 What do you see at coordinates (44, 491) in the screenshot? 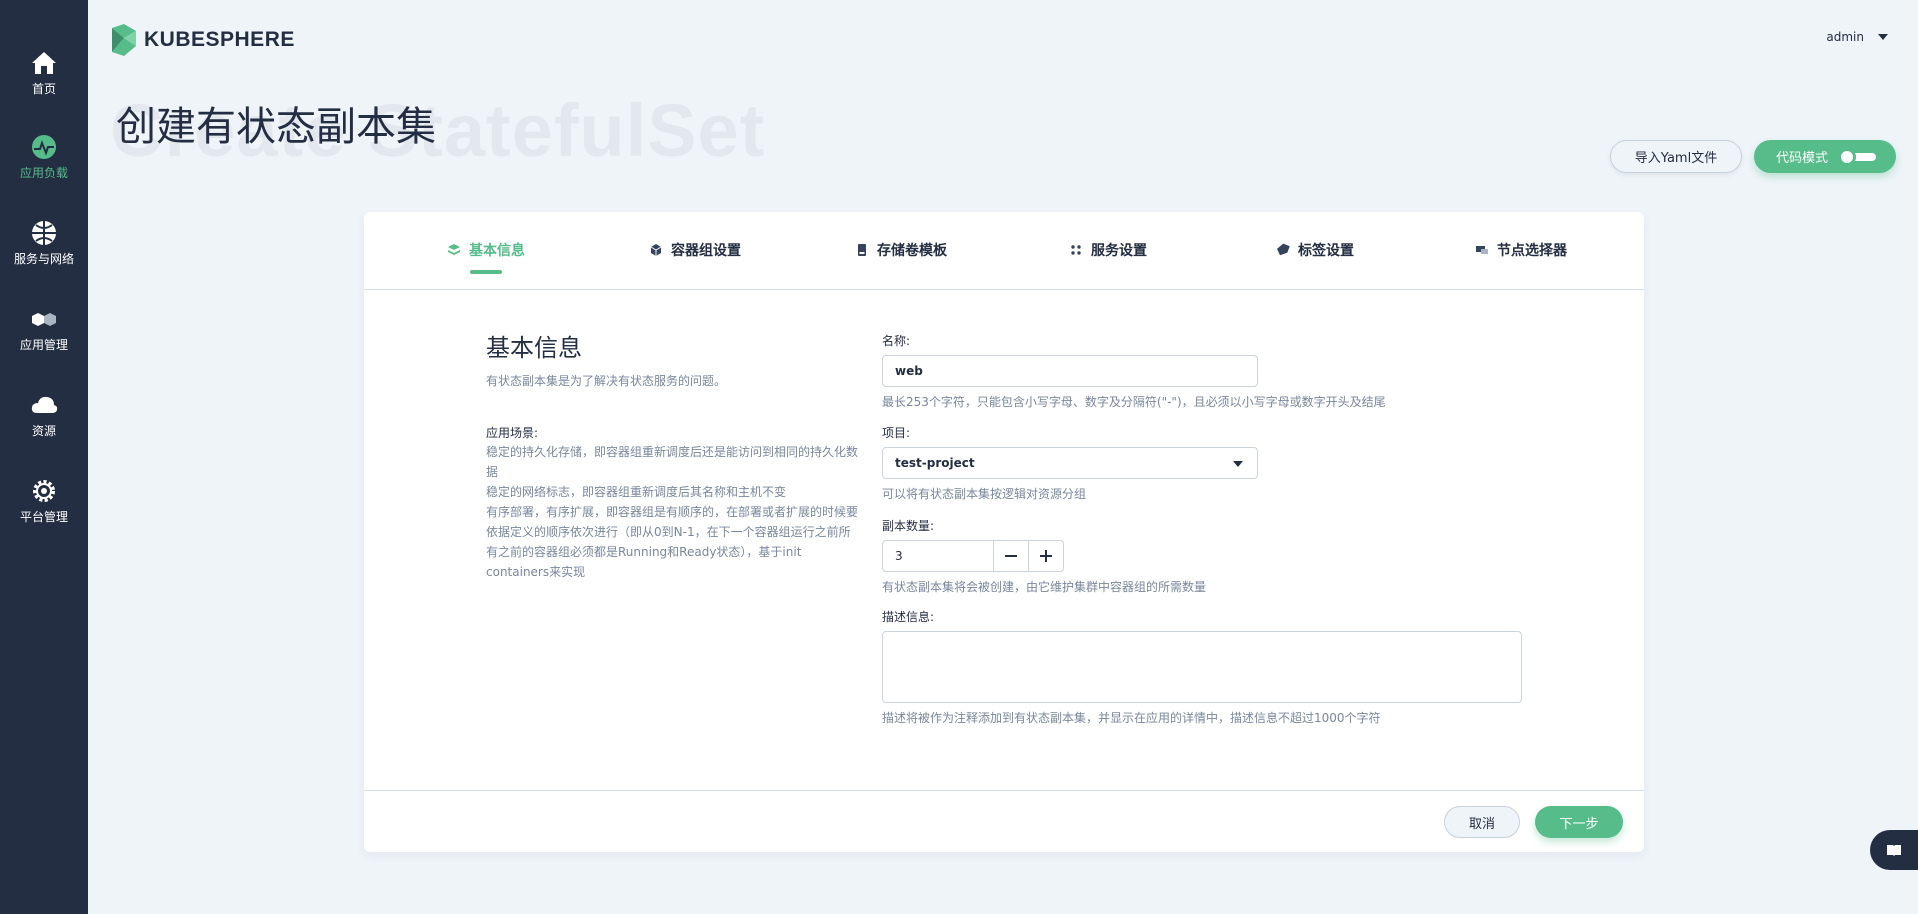
I see `gear-icon` at bounding box center [44, 491].